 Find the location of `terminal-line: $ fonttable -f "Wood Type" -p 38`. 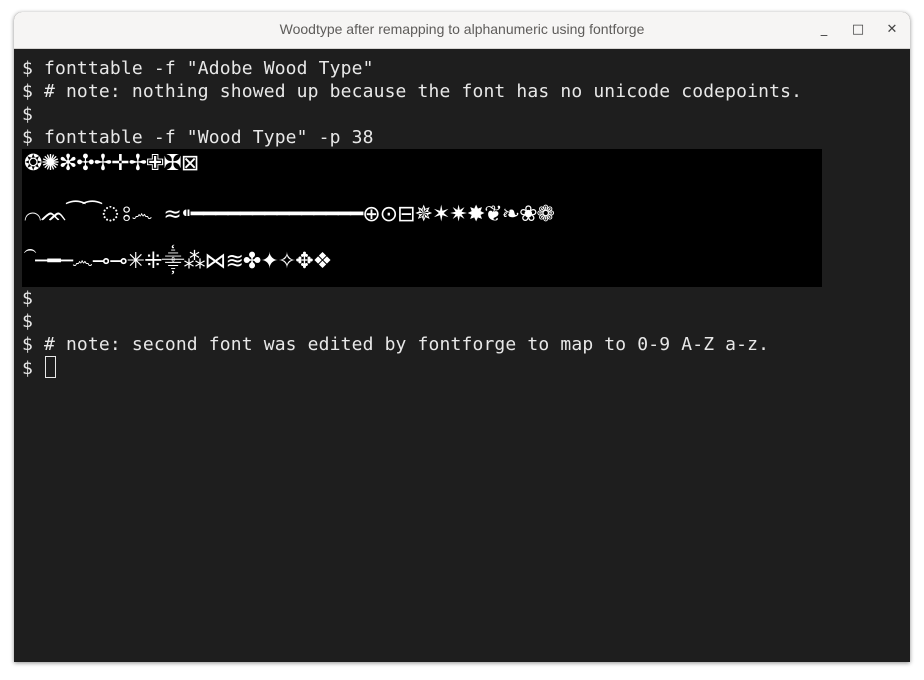

terminal-line: $ fonttable -f "Wood Type" -p 38 is located at coordinates (198, 137).